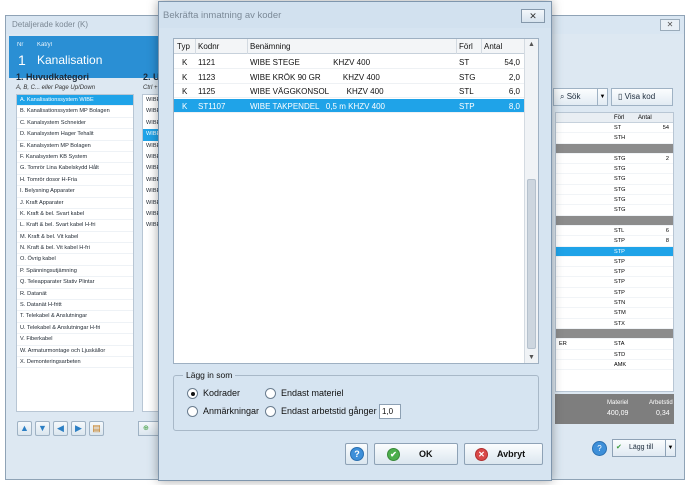 This screenshot has height=485, width=688. Describe the element at coordinates (209, 375) in the screenshot. I see `lagg-in-som-legend: Lägg in som` at that location.